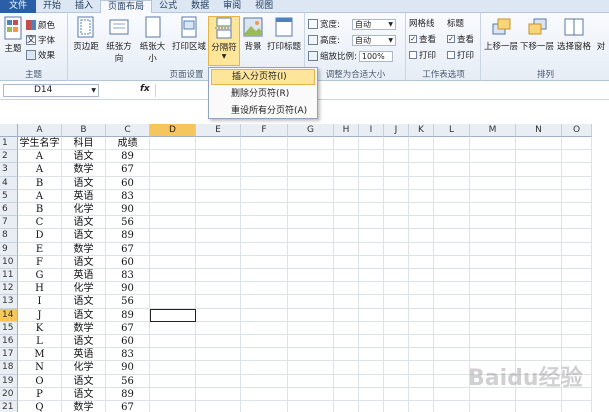 This screenshot has height=412, width=609. Describe the element at coordinates (9, 406) in the screenshot. I see `row-header: 21` at that location.